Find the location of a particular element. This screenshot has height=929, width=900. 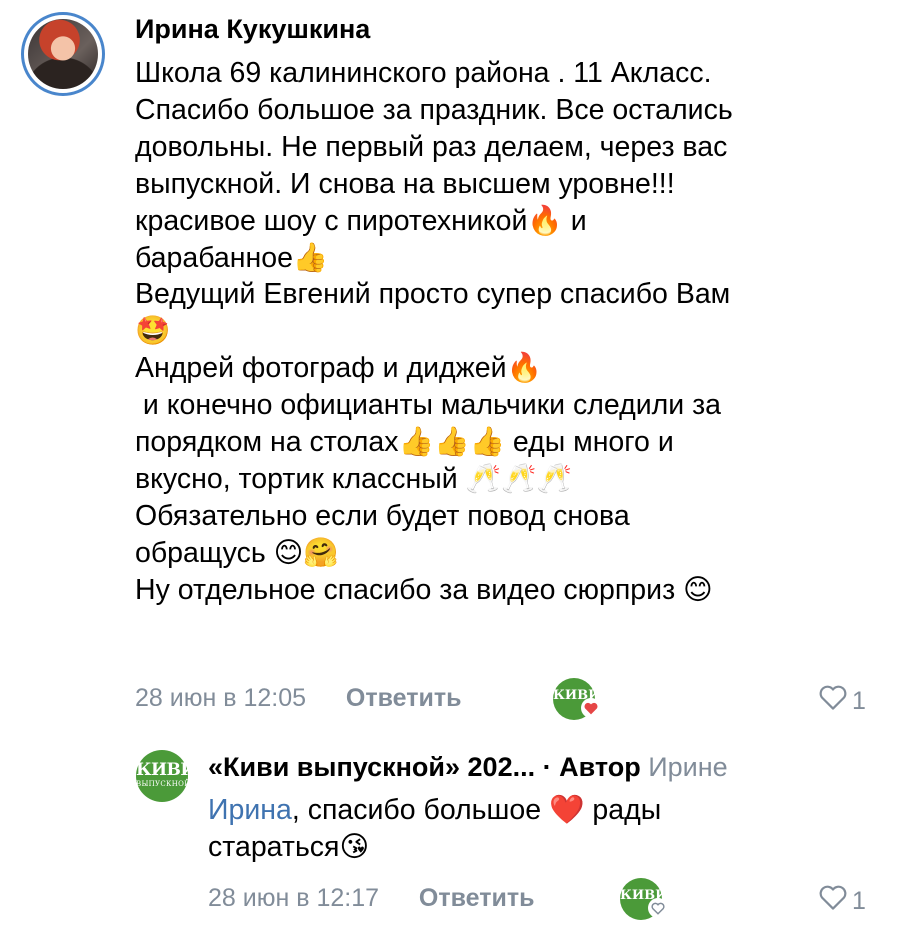

mention-link: Ирина is located at coordinates (250, 810).